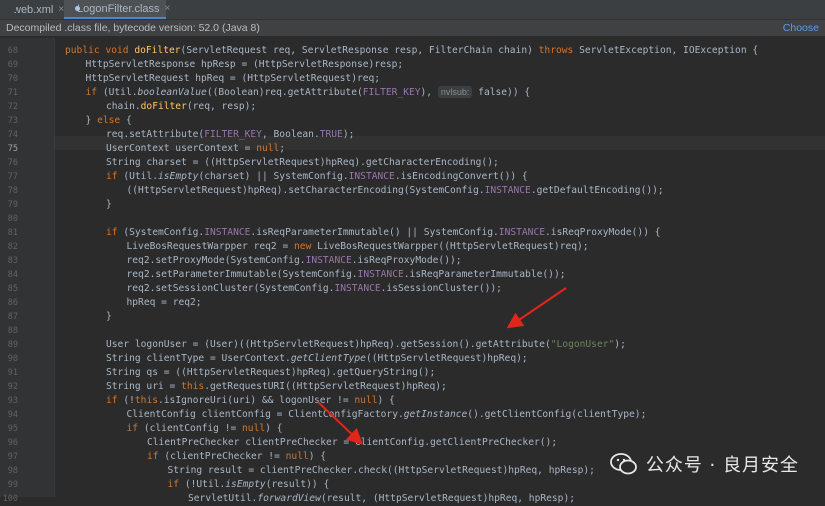 This screenshot has width=825, height=506. Describe the element at coordinates (722, 465) in the screenshot. I see `watermark-text: 公众号 · 良月安全` at that location.